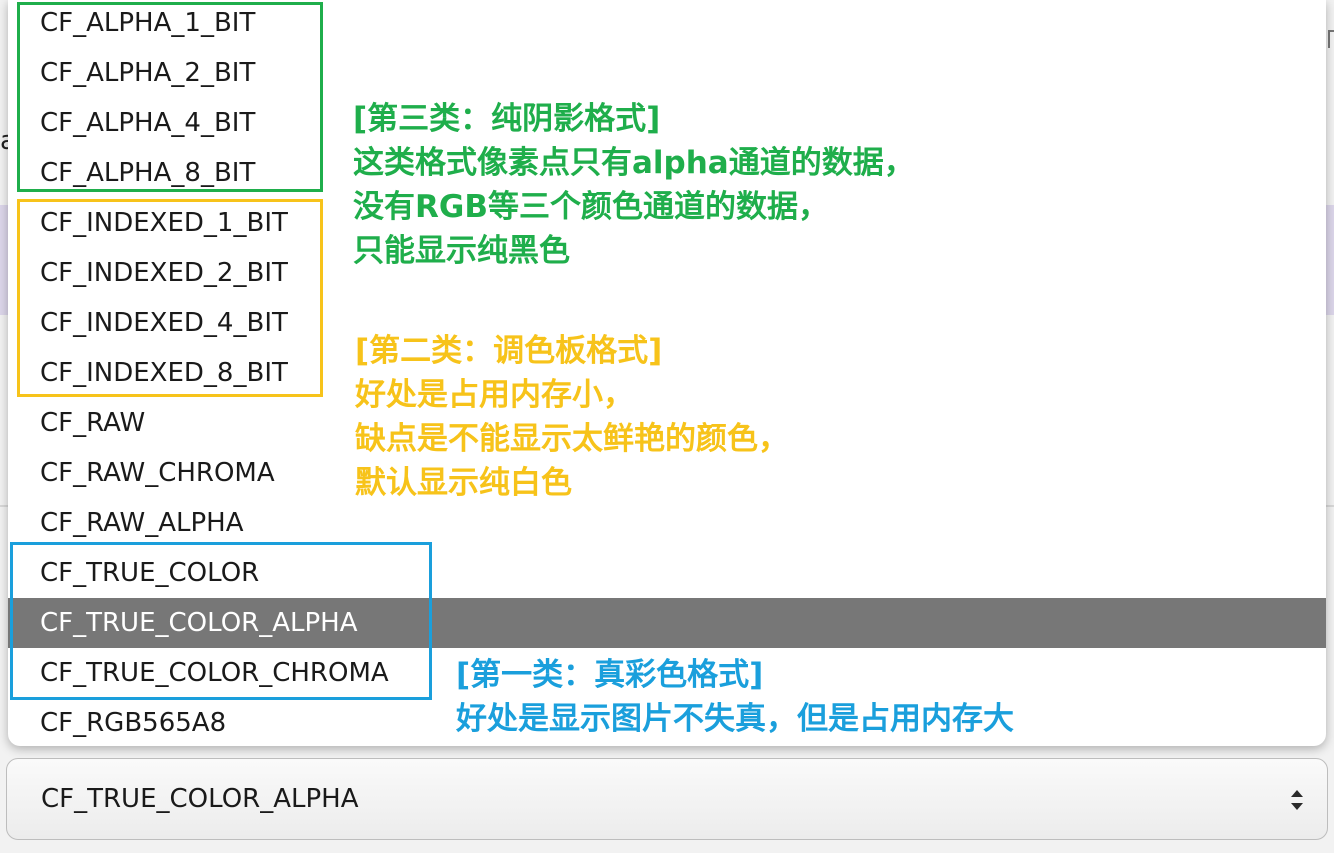 The image size is (1334, 853). What do you see at coordinates (610, 675) in the screenshot?
I see `note-line: [第一类：真彩色格式]` at bounding box center [610, 675].